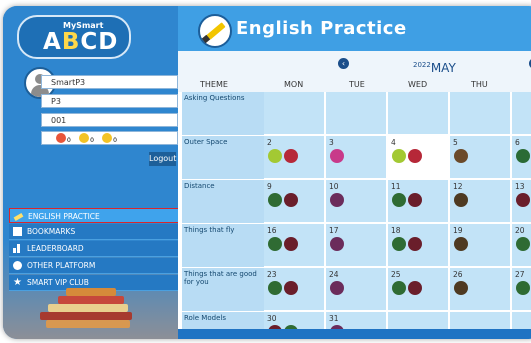 This screenshot has height=343, width=531. Describe the element at coordinates (69, 140) in the screenshot. I see `emoji-count-1: 0` at that location.